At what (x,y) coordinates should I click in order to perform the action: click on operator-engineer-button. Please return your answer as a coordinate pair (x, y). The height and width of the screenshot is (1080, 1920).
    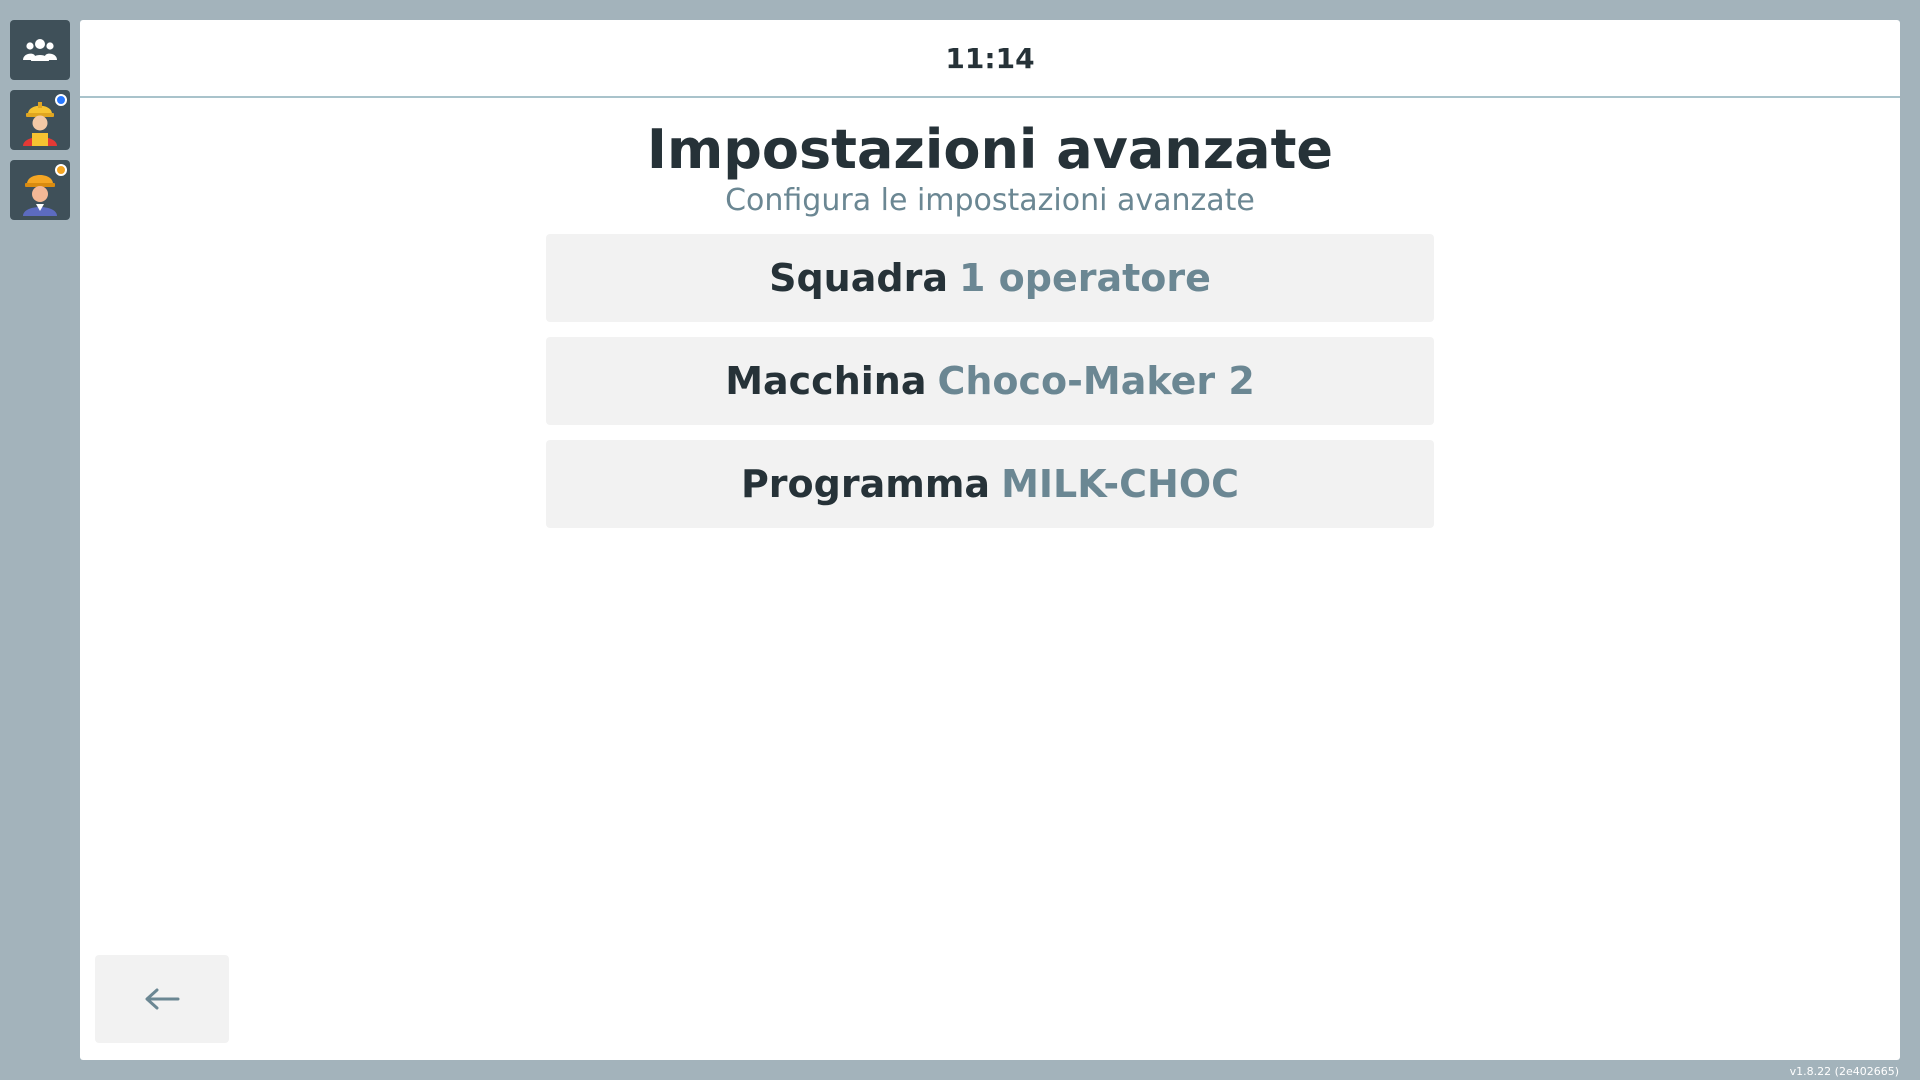
    Looking at the image, I should click on (40, 190).